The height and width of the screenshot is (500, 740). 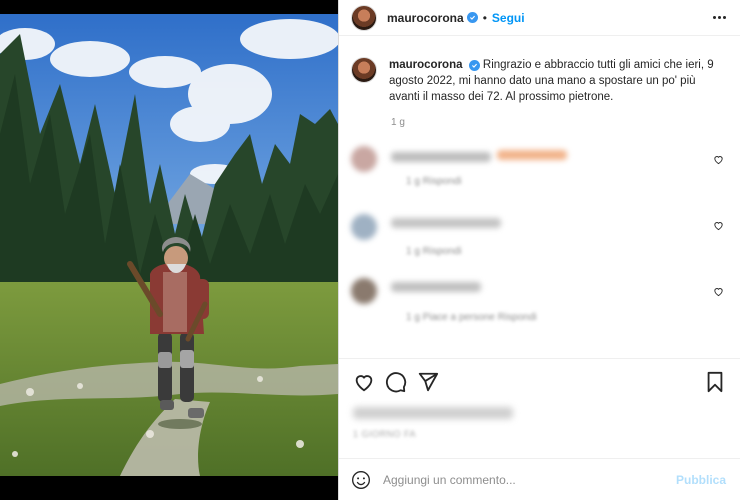 I want to click on comment-input, so click(x=529, y=479).